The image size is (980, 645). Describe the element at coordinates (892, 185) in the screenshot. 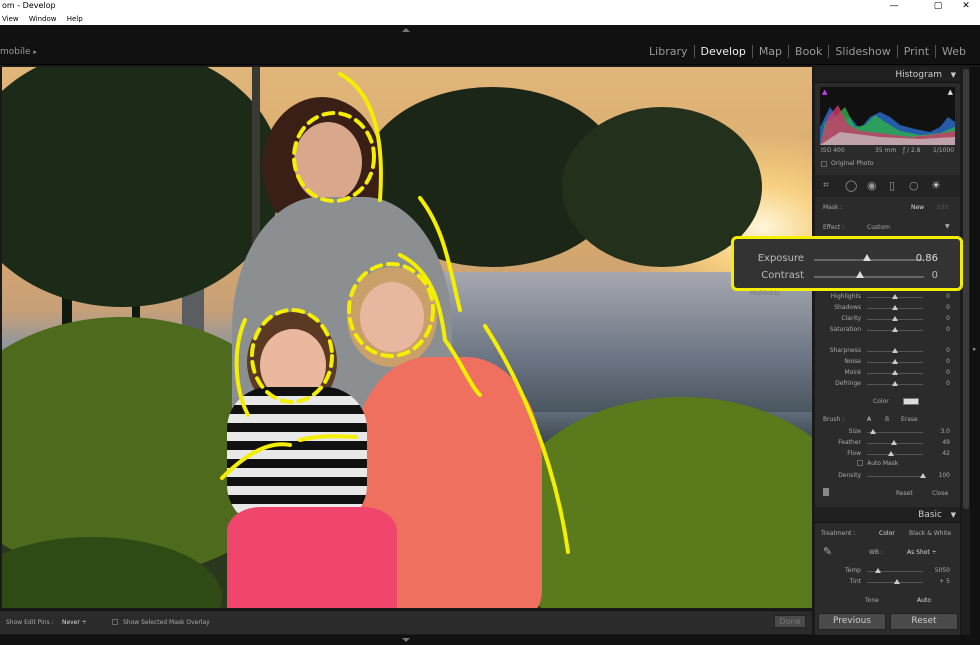

I see `graduated-filter-icon: ▯` at that location.